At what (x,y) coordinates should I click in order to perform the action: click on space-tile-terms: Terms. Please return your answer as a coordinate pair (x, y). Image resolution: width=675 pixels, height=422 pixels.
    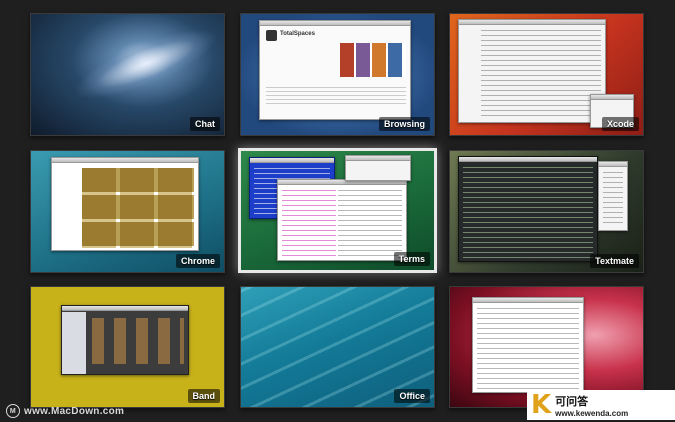
    Looking at the image, I should click on (337, 210).